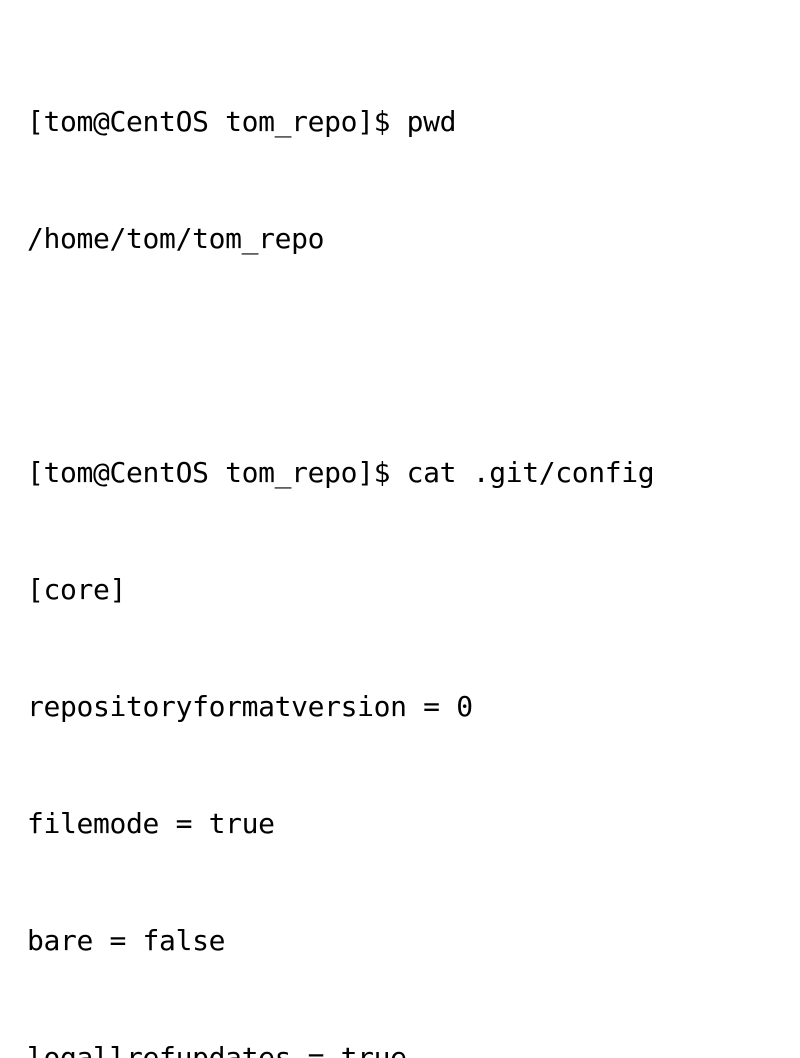 The height and width of the screenshot is (1058, 800). What do you see at coordinates (242, 121) in the screenshot?
I see `terminal-line: [tom@CentOS tom_repo]$ pwd` at bounding box center [242, 121].